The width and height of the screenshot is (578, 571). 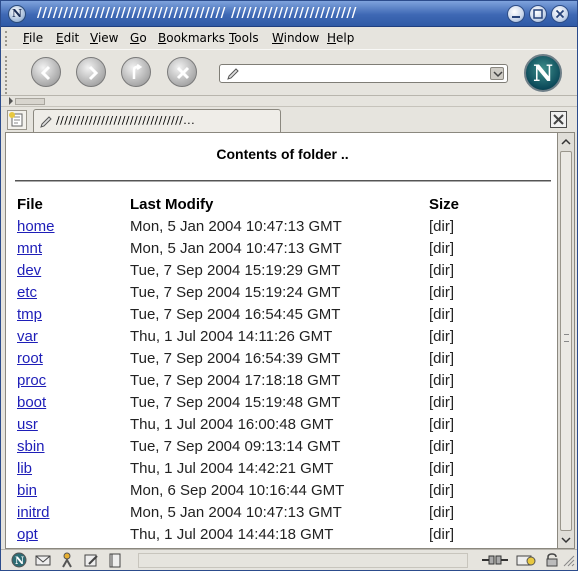 What do you see at coordinates (29, 270) in the screenshot?
I see `folder-link: dev` at bounding box center [29, 270].